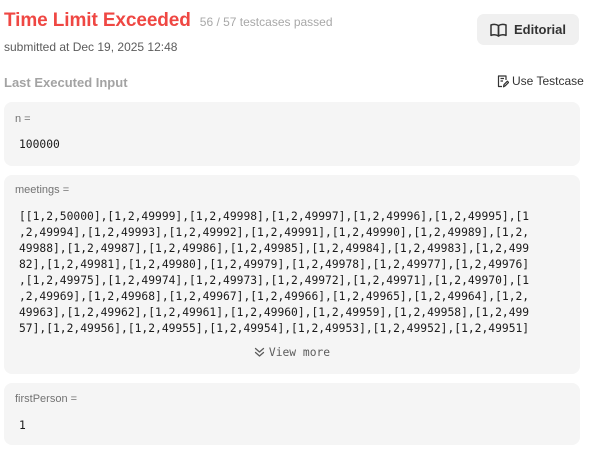  What do you see at coordinates (498, 30) in the screenshot?
I see `open-book-icon` at bounding box center [498, 30].